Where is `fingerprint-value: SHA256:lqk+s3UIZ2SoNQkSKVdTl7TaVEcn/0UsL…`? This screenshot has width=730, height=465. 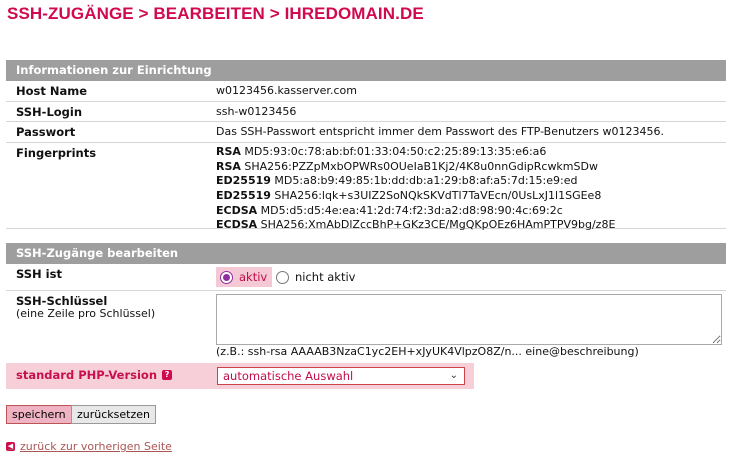 fingerprint-value: SHA256:lqk+s3UIZ2SoNQkSKVdTl7TaVEcn/0UsL… is located at coordinates (438, 196).